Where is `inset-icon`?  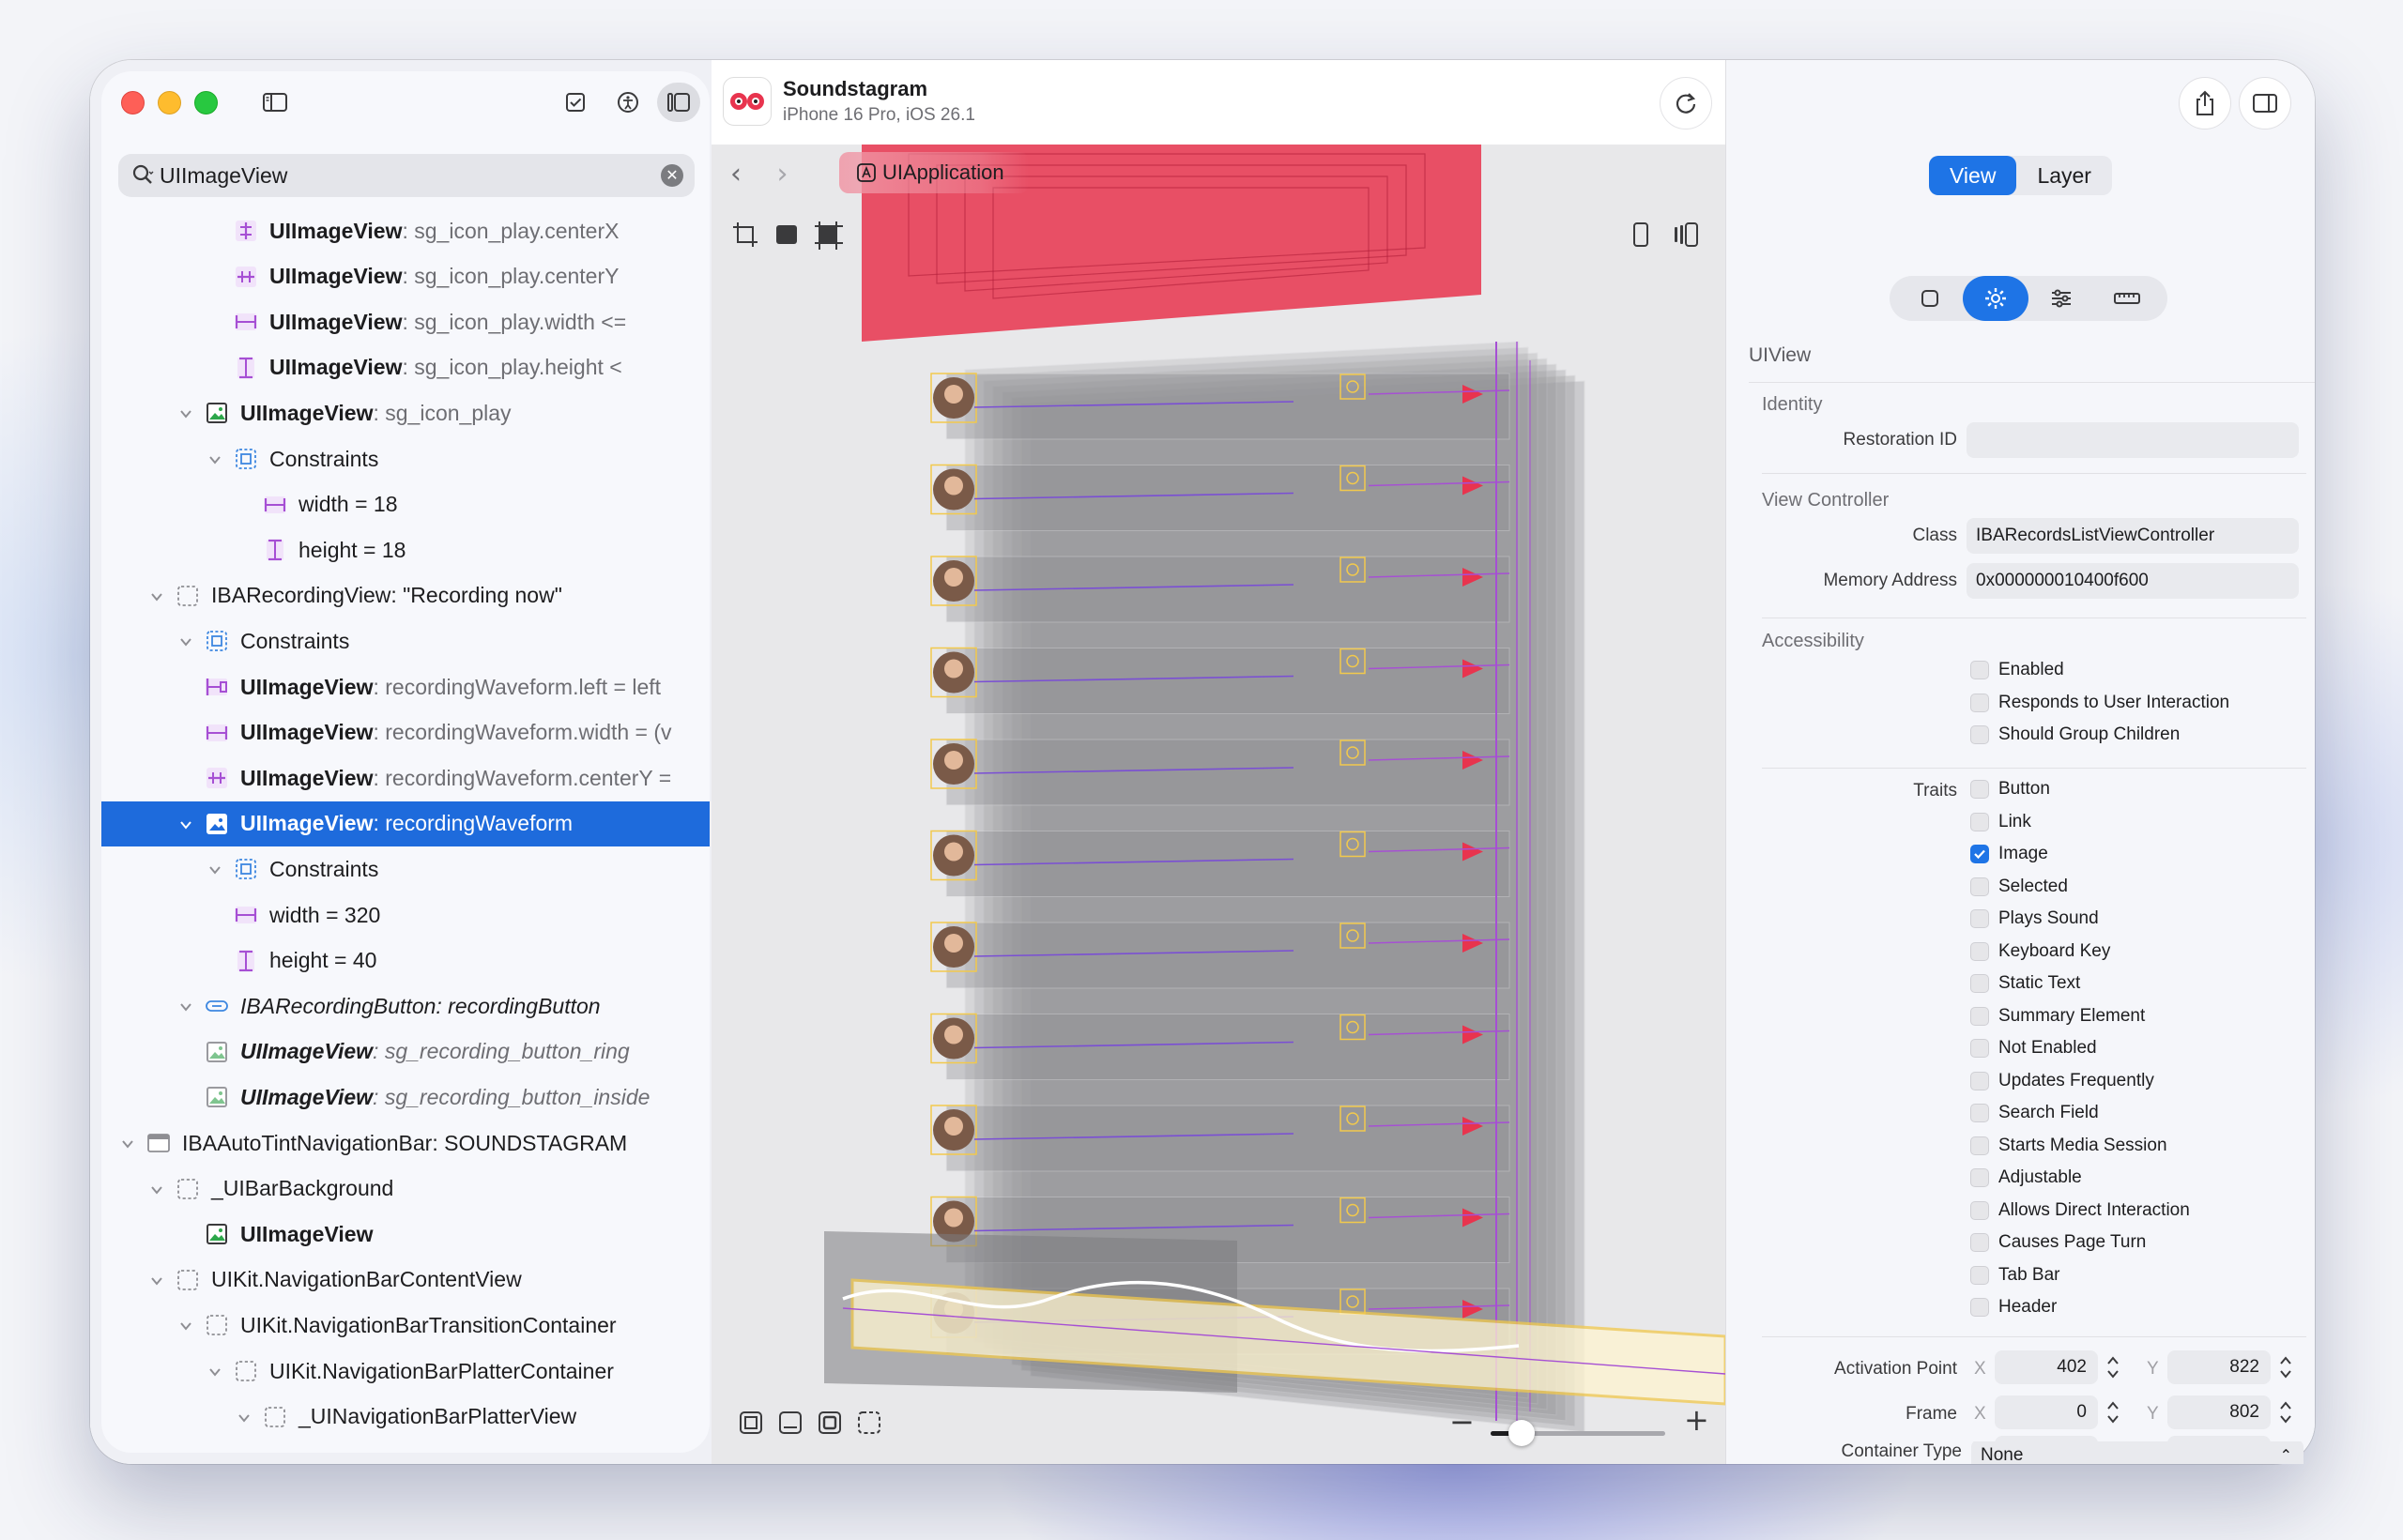
inset-icon is located at coordinates (830, 1423).